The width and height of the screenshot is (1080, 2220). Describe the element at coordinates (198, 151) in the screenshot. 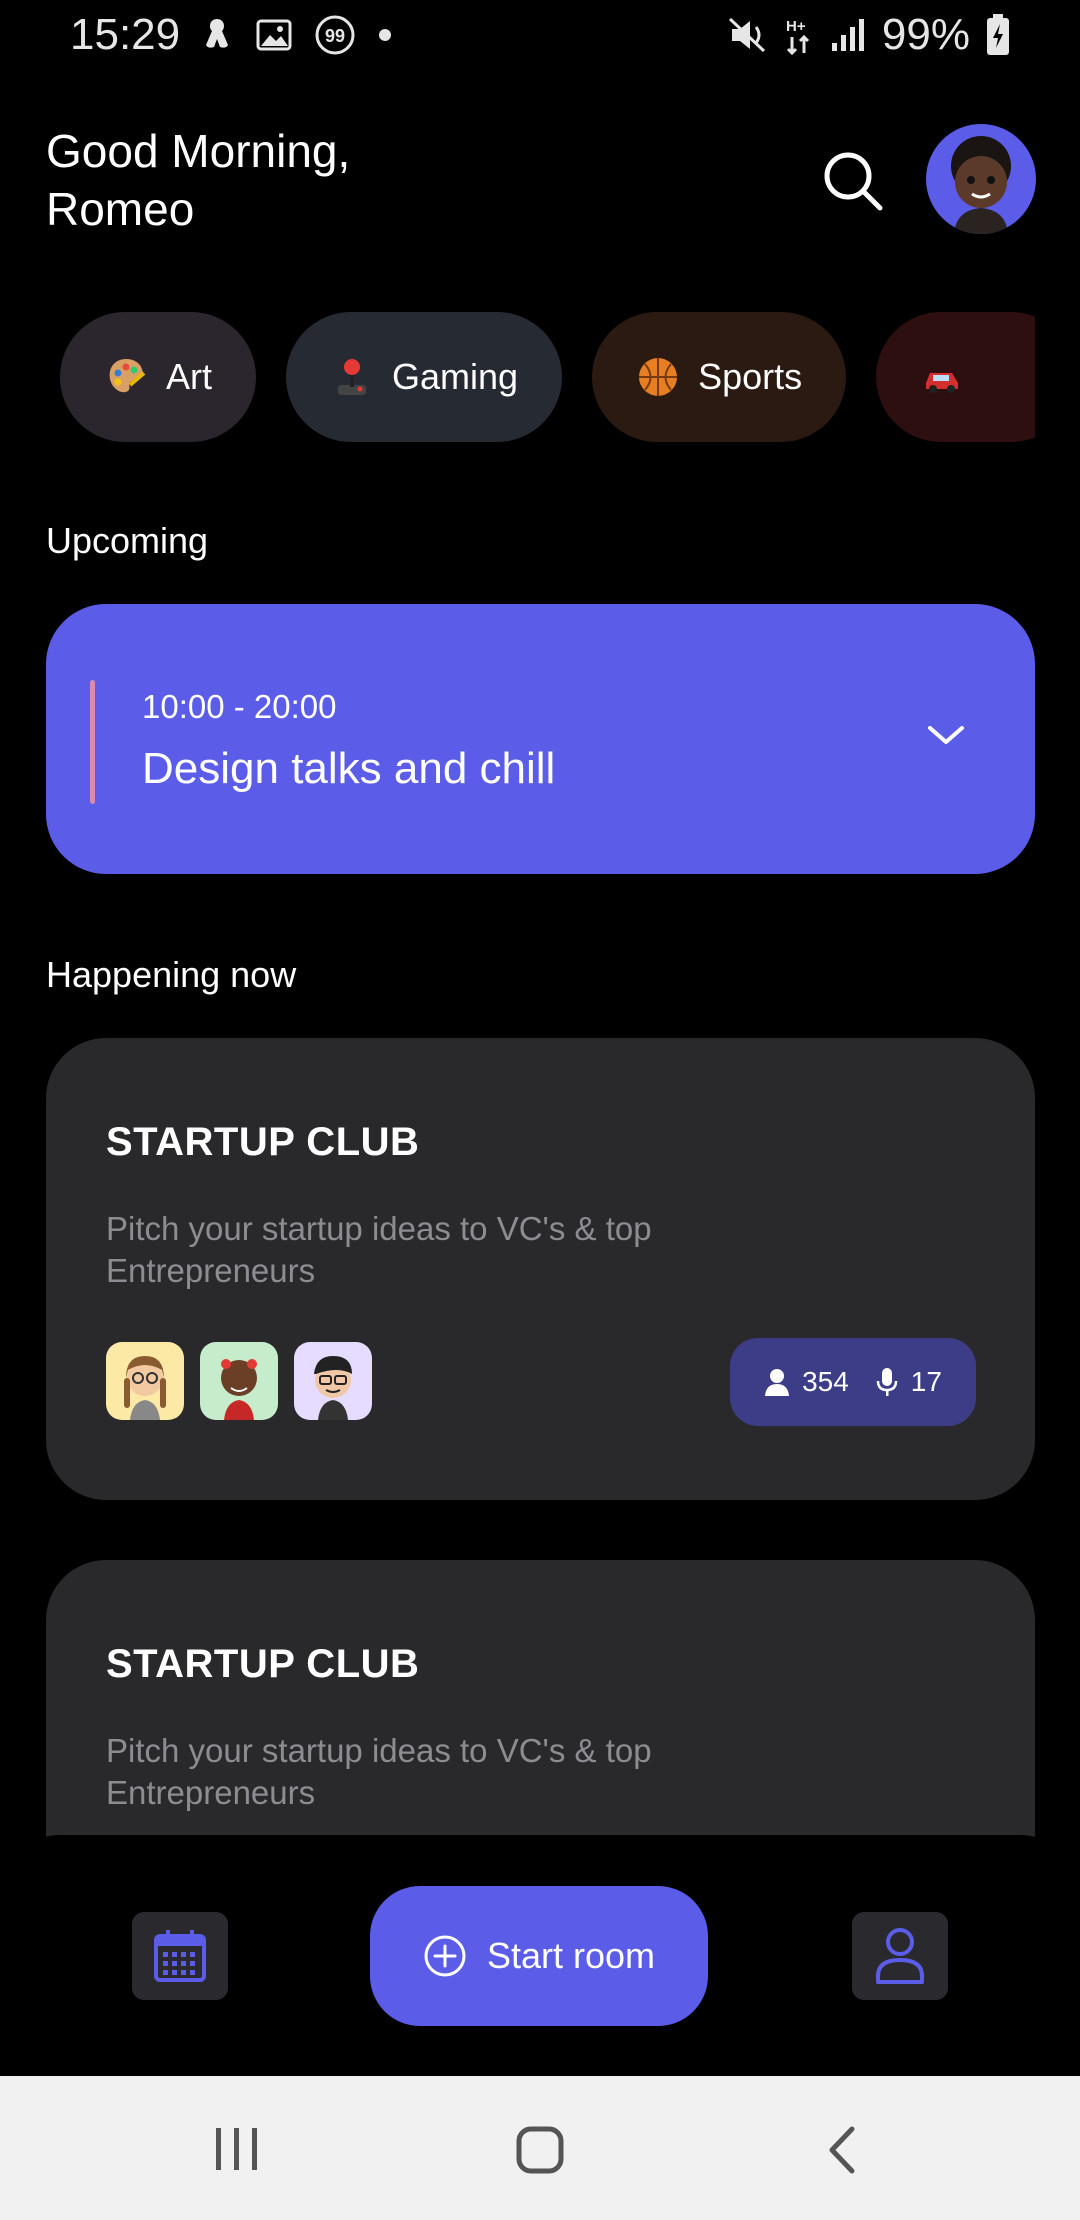

I see `greeting-line1: Good Morning,` at that location.